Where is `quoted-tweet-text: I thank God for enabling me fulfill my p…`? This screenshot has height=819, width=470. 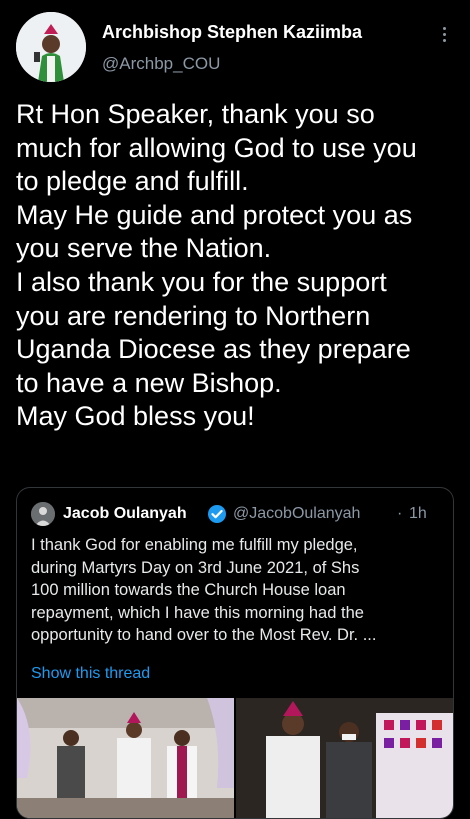
quoted-tweet-text: I thank God for enabling me fulfill my p… is located at coordinates (204, 590).